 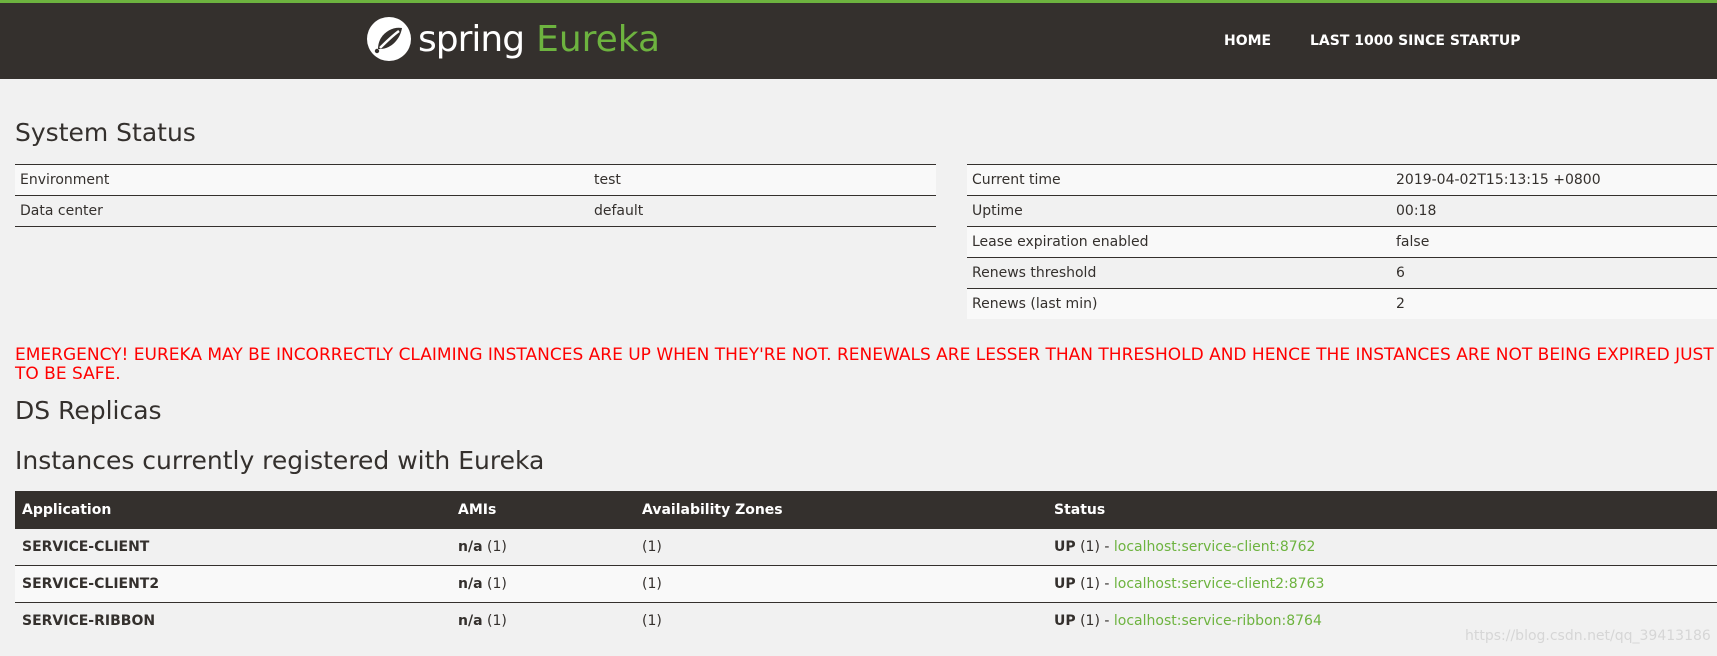 I want to click on instance-link: localhost:service-ribbon:8764, so click(x=1218, y=621).